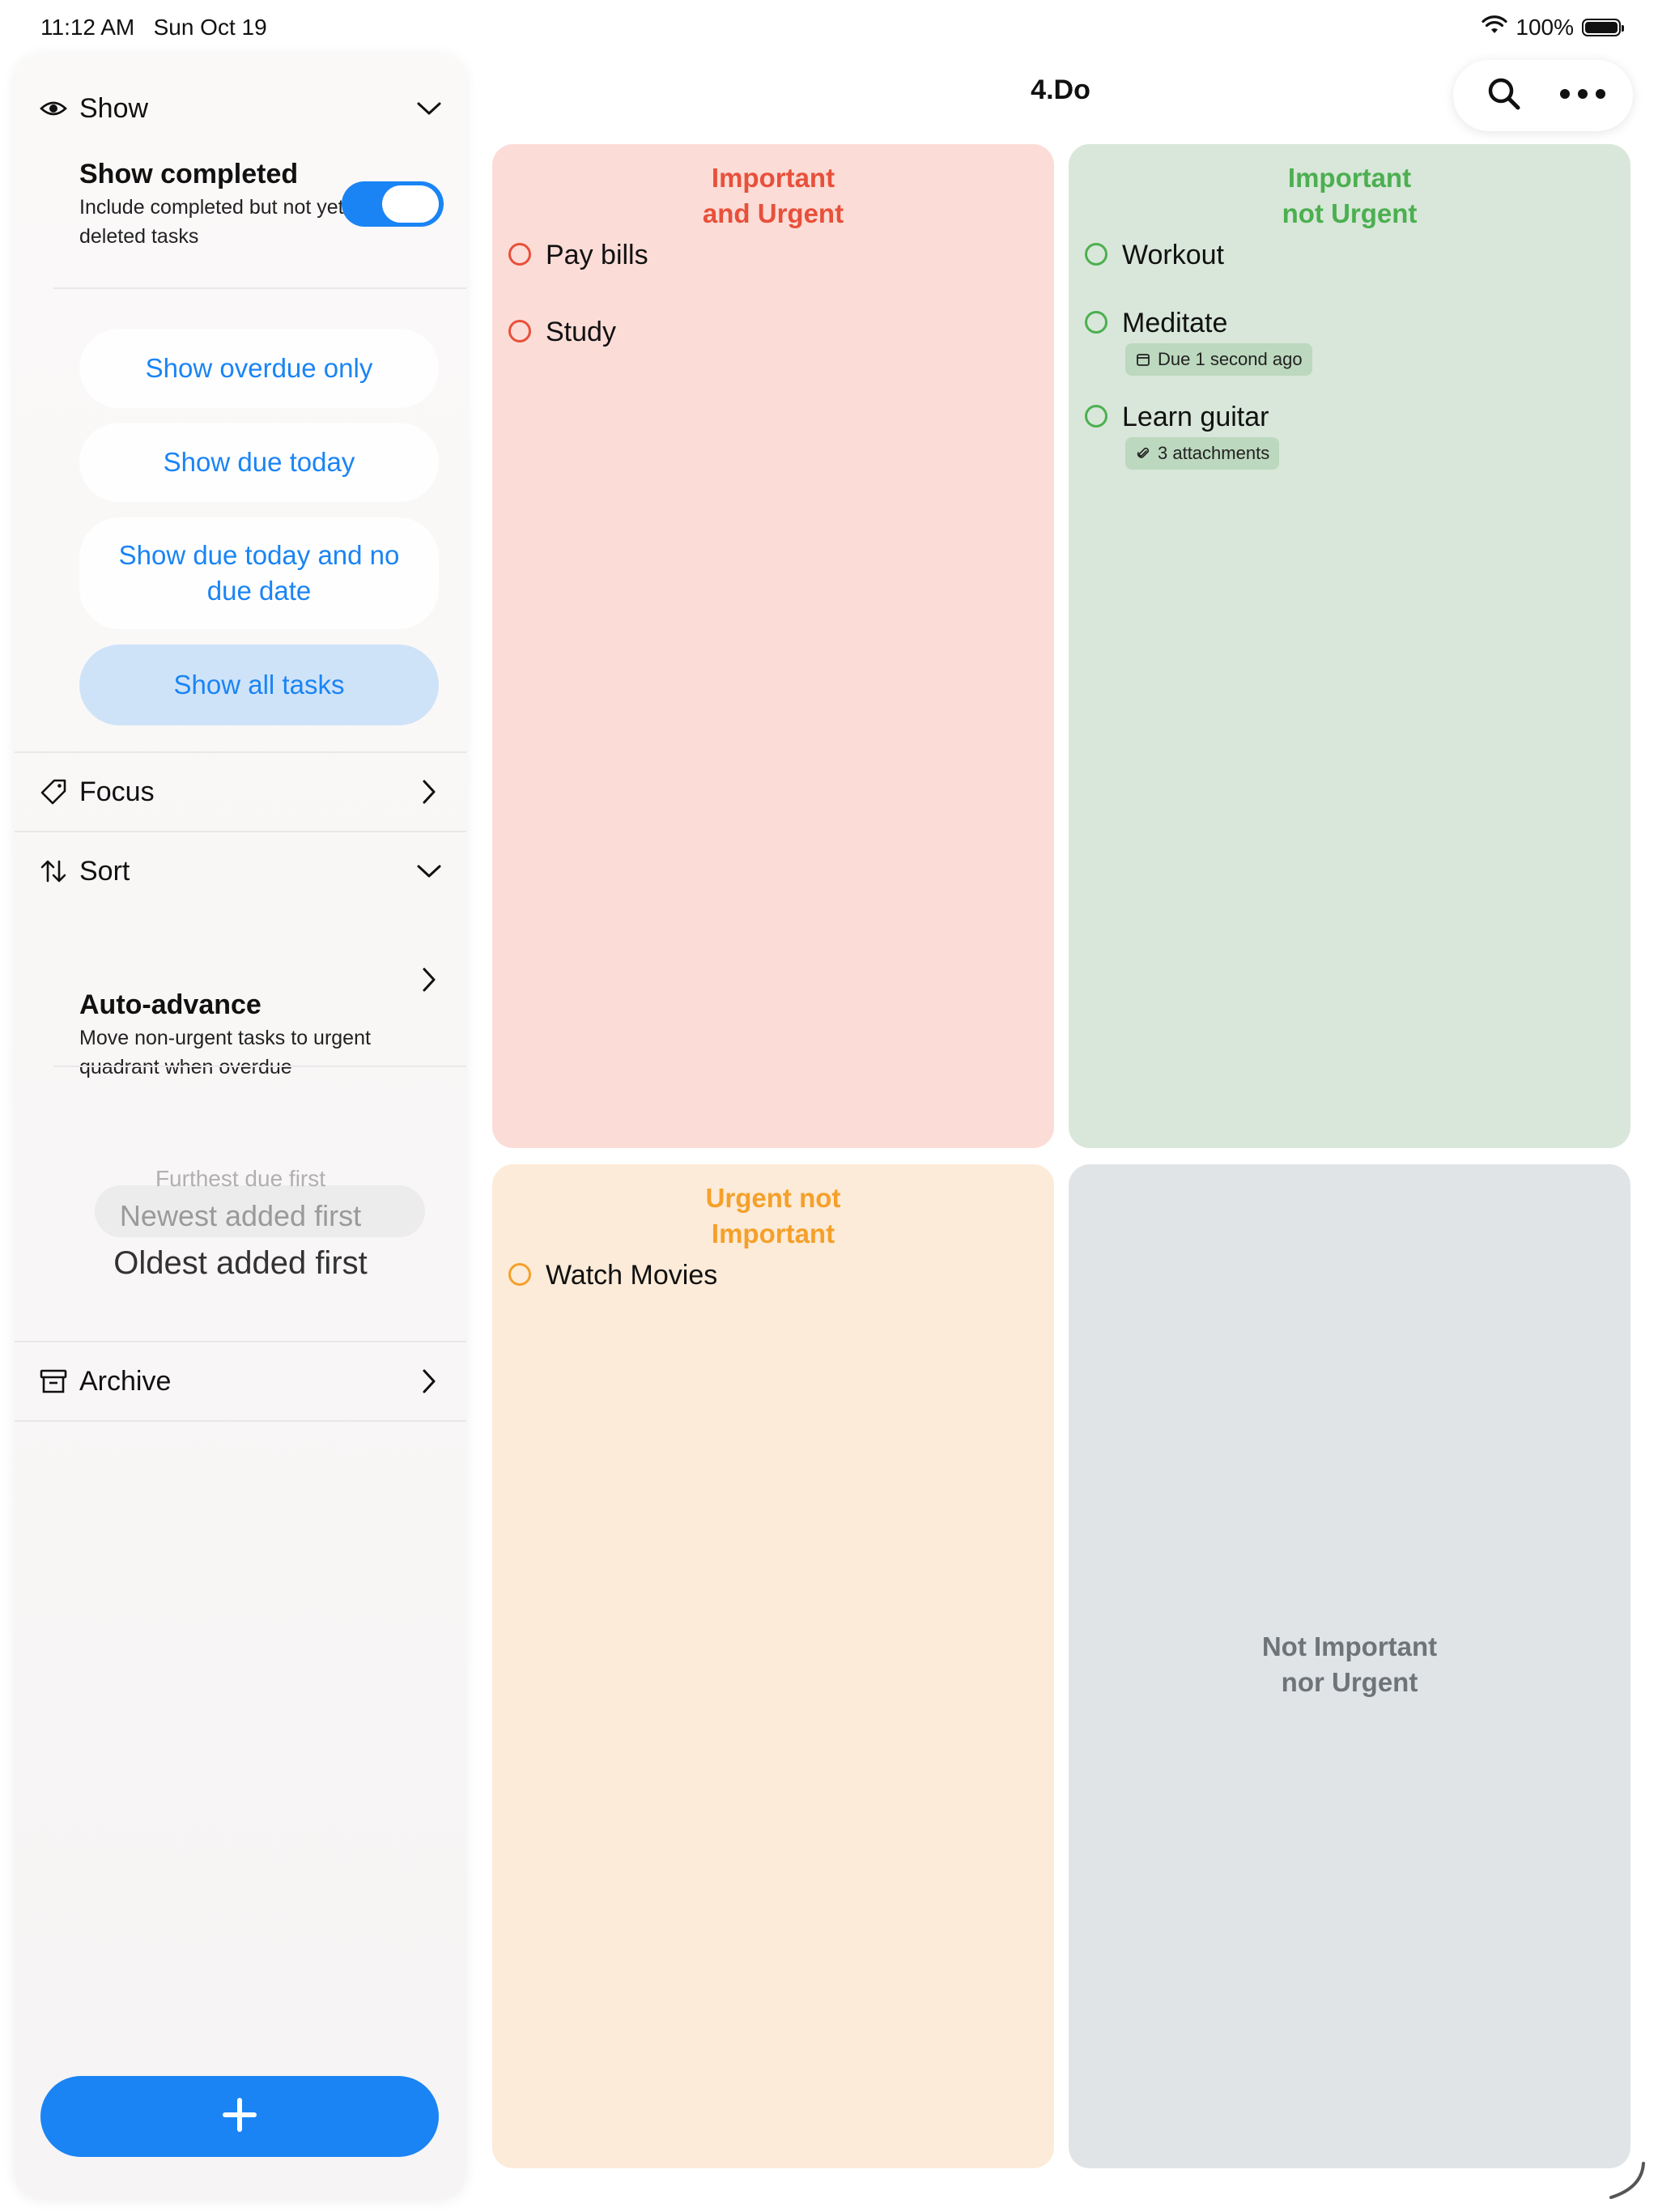  I want to click on archive-section-row: Archive, so click(240, 1381).